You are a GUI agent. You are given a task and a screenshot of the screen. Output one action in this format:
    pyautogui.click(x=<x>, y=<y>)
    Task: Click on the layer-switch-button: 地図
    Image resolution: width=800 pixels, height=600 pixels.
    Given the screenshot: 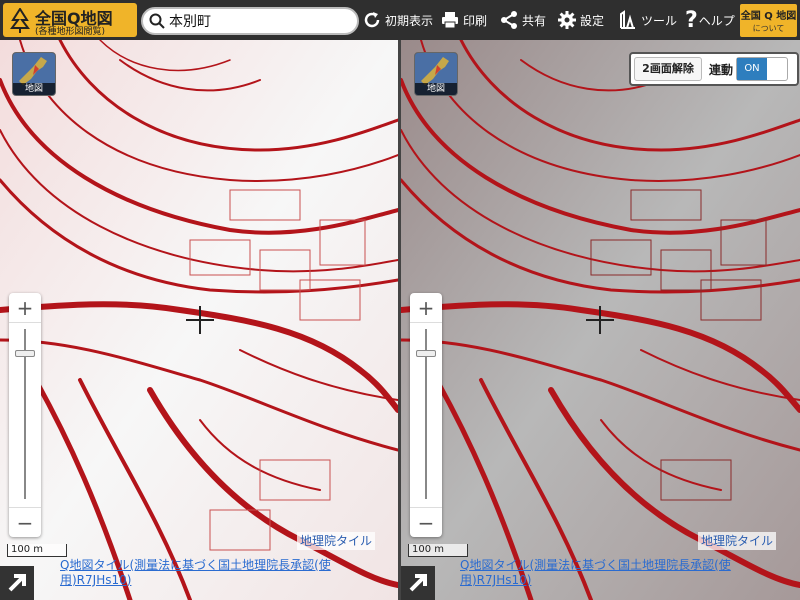 What is the action you would take?
    pyautogui.click(x=34, y=74)
    